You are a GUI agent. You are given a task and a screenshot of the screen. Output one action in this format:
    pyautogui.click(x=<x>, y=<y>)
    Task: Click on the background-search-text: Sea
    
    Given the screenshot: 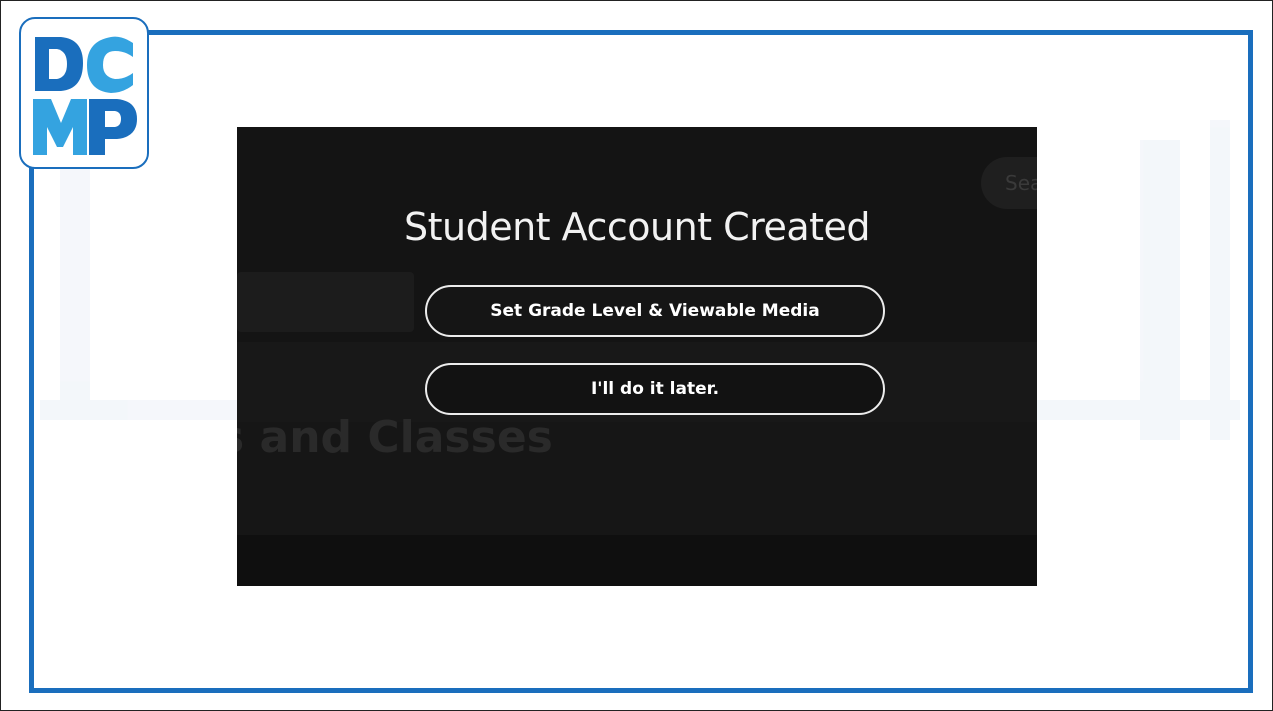 What is the action you would take?
    pyautogui.click(x=1021, y=183)
    